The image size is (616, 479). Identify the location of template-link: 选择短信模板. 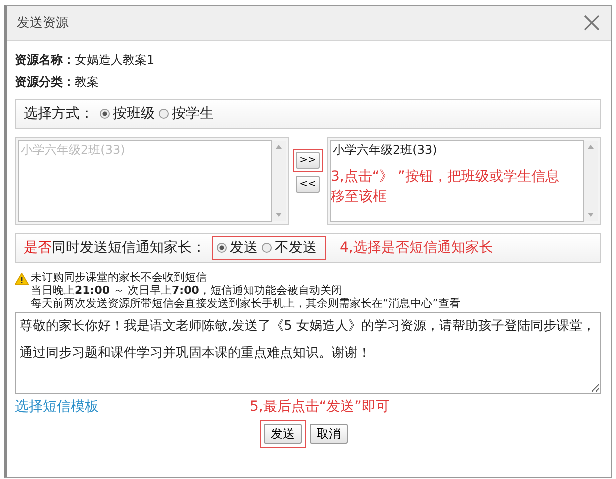
(130, 423).